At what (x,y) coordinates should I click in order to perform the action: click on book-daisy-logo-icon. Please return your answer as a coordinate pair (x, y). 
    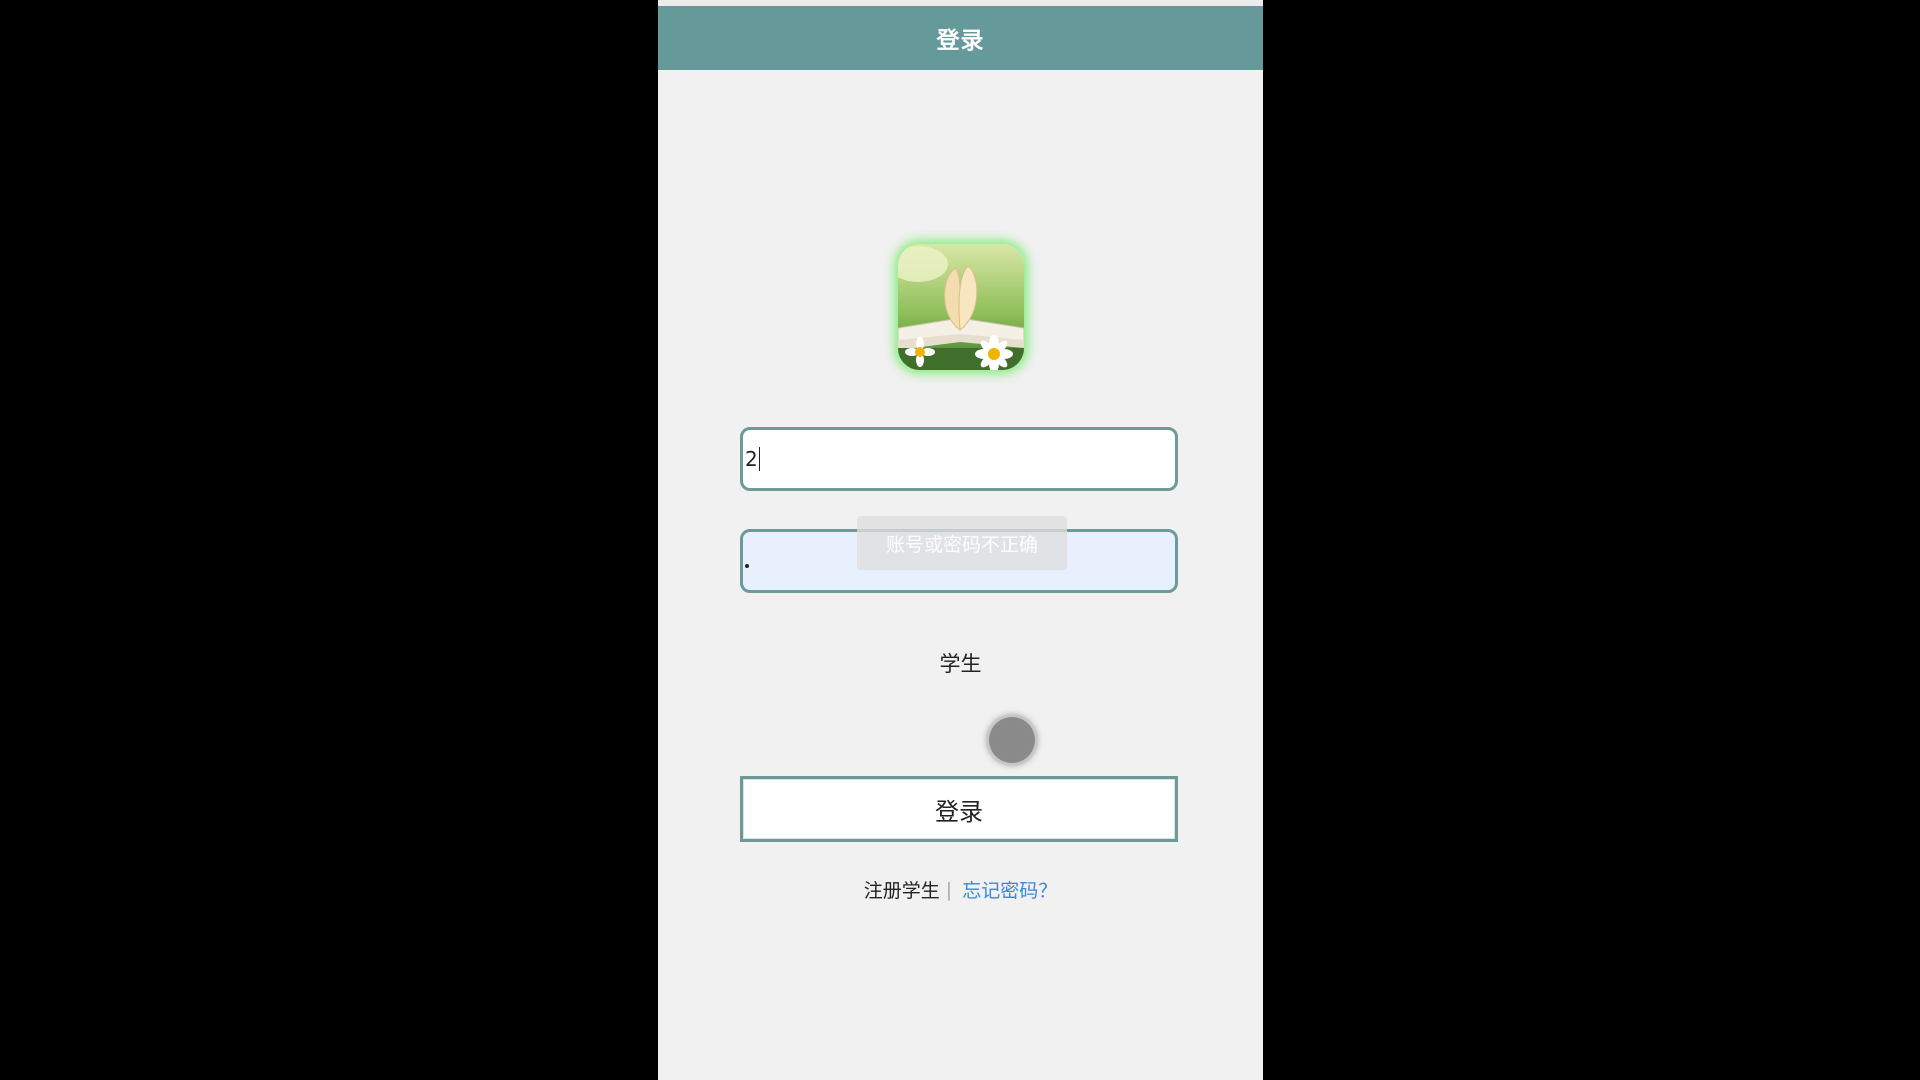
    Looking at the image, I should click on (961, 307).